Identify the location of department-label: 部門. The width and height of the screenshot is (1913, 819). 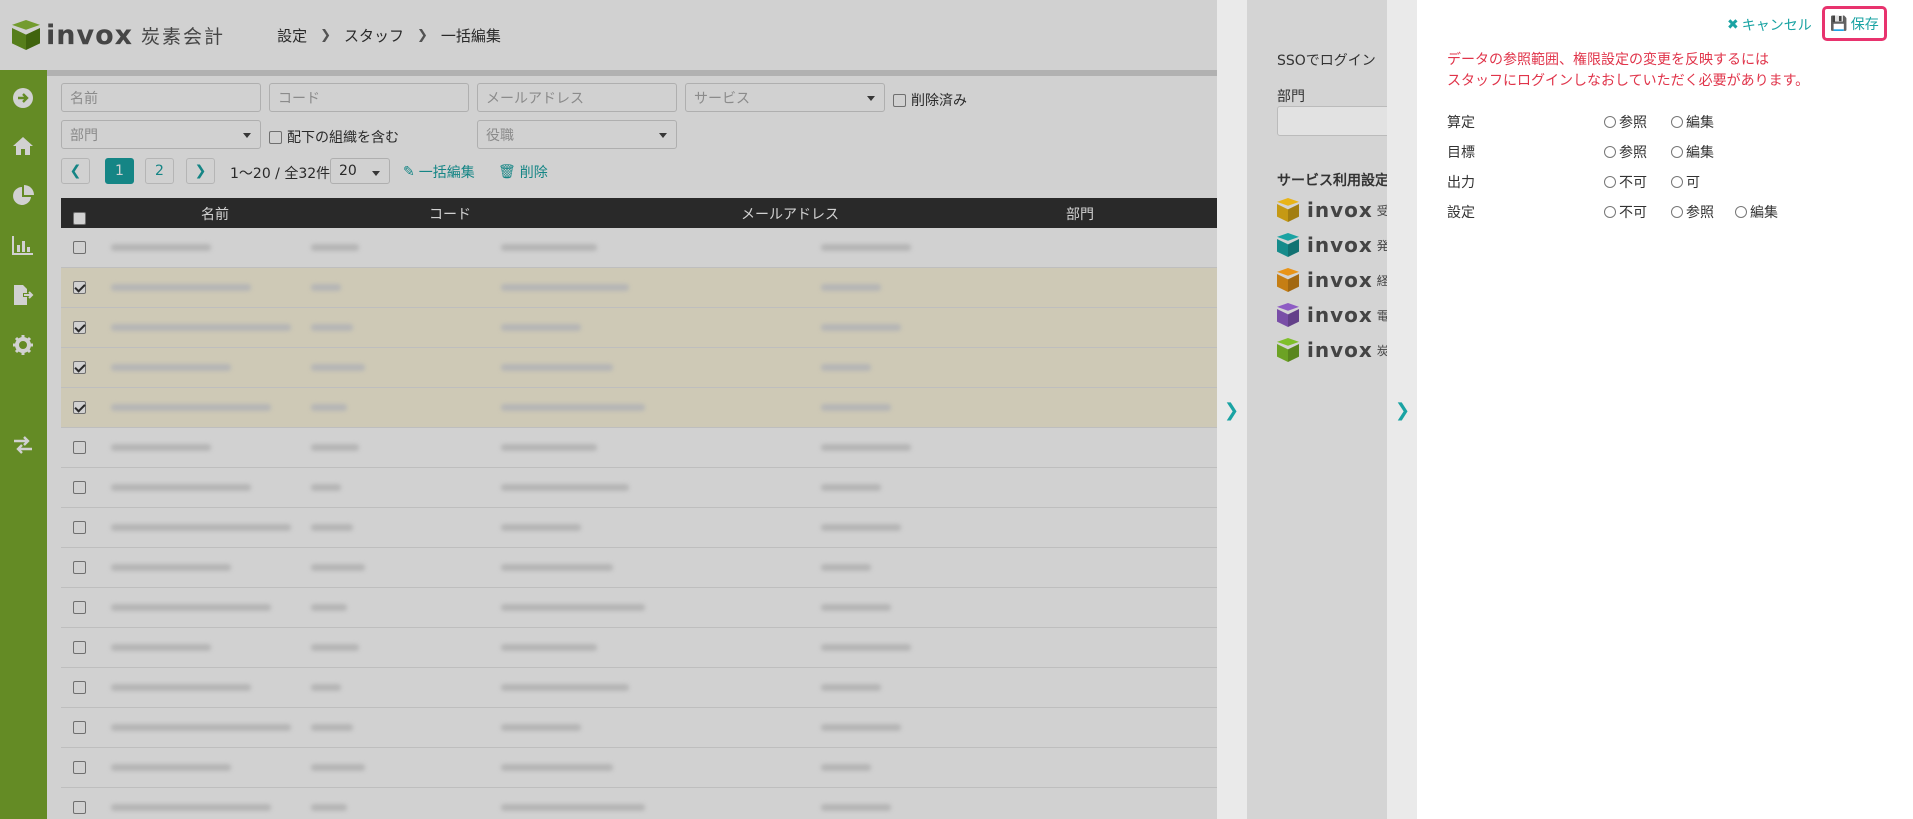
(1291, 97).